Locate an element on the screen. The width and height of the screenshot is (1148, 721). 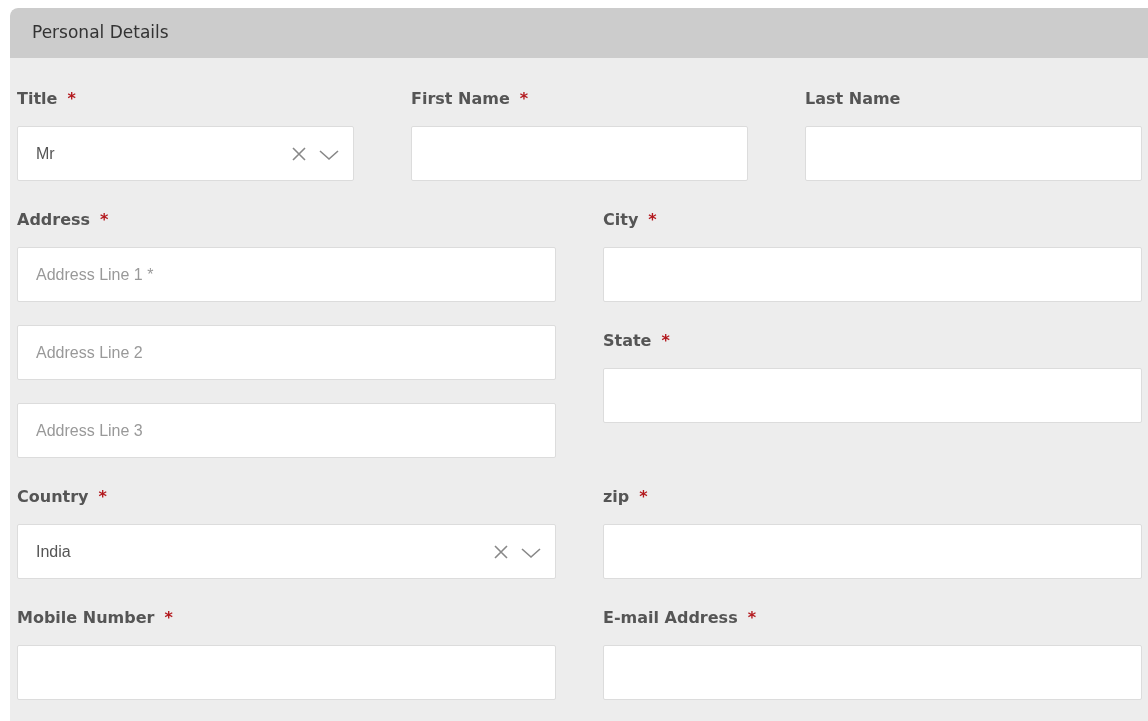
field-label: Last Name is located at coordinates (853, 99).